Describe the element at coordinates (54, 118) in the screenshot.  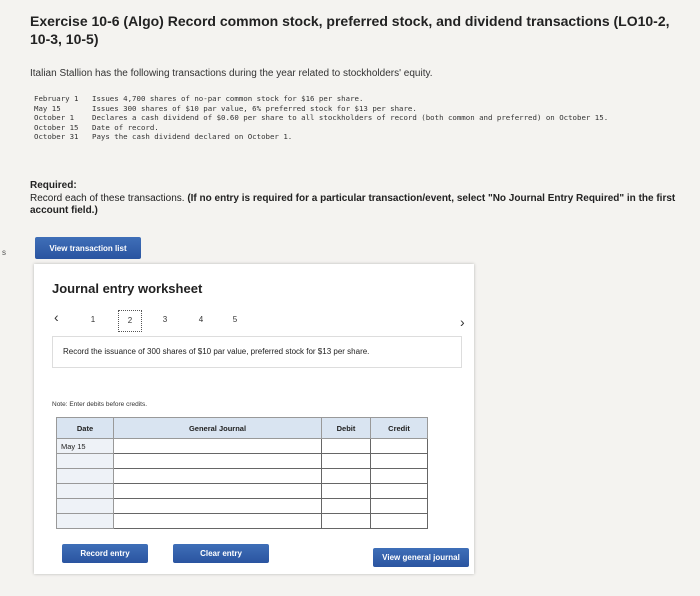
I see `transaction-date: October 1` at that location.